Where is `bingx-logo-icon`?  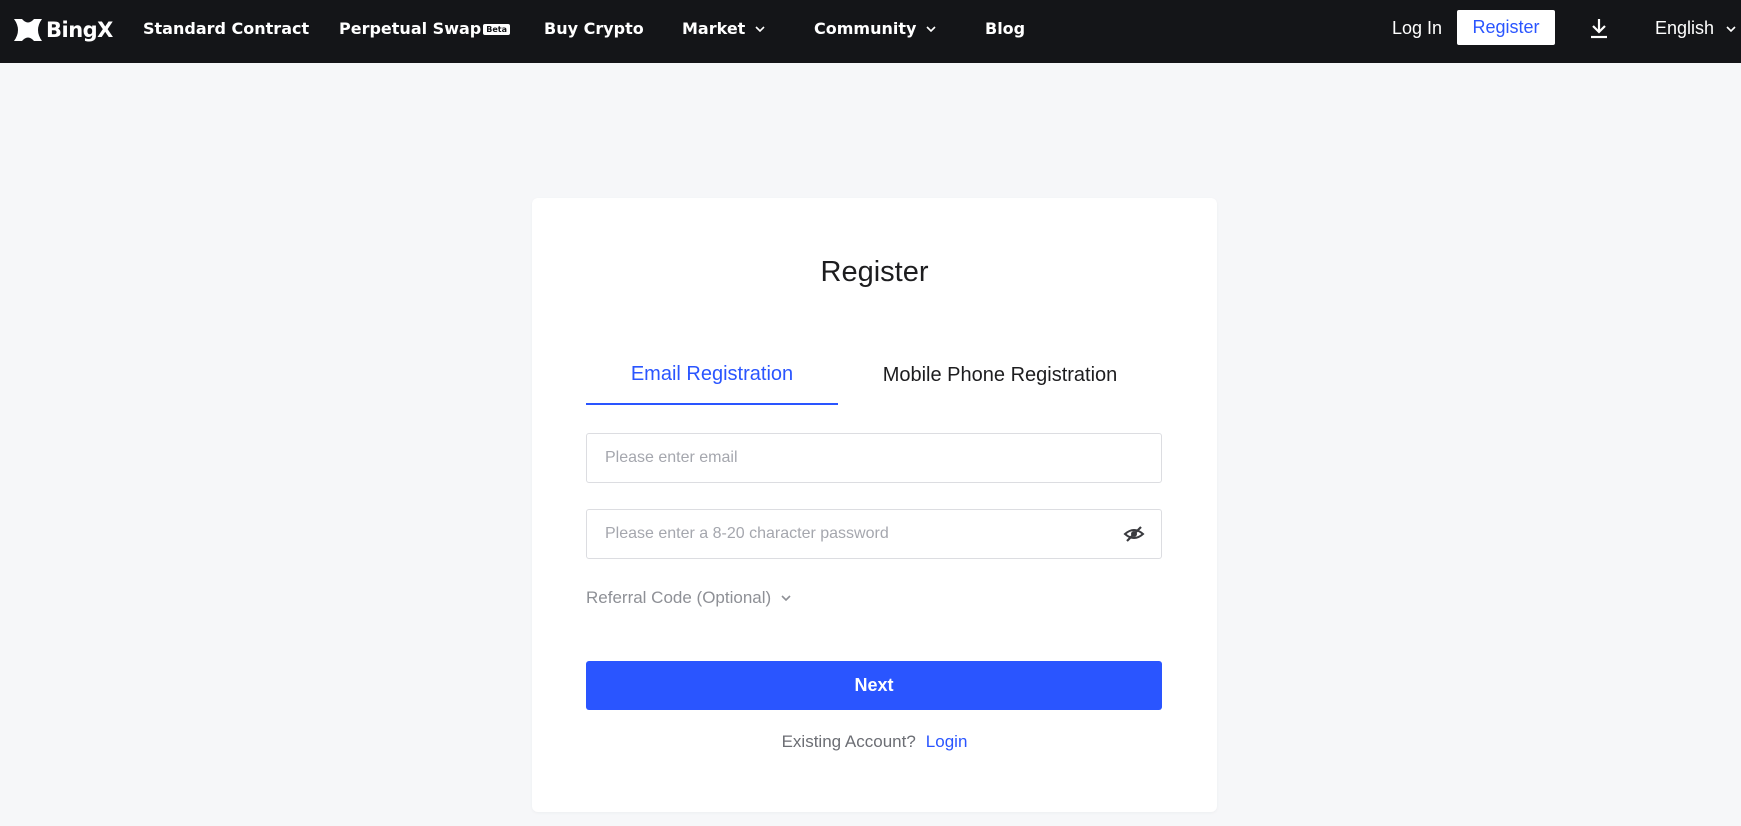
bingx-logo-icon is located at coordinates (28, 30).